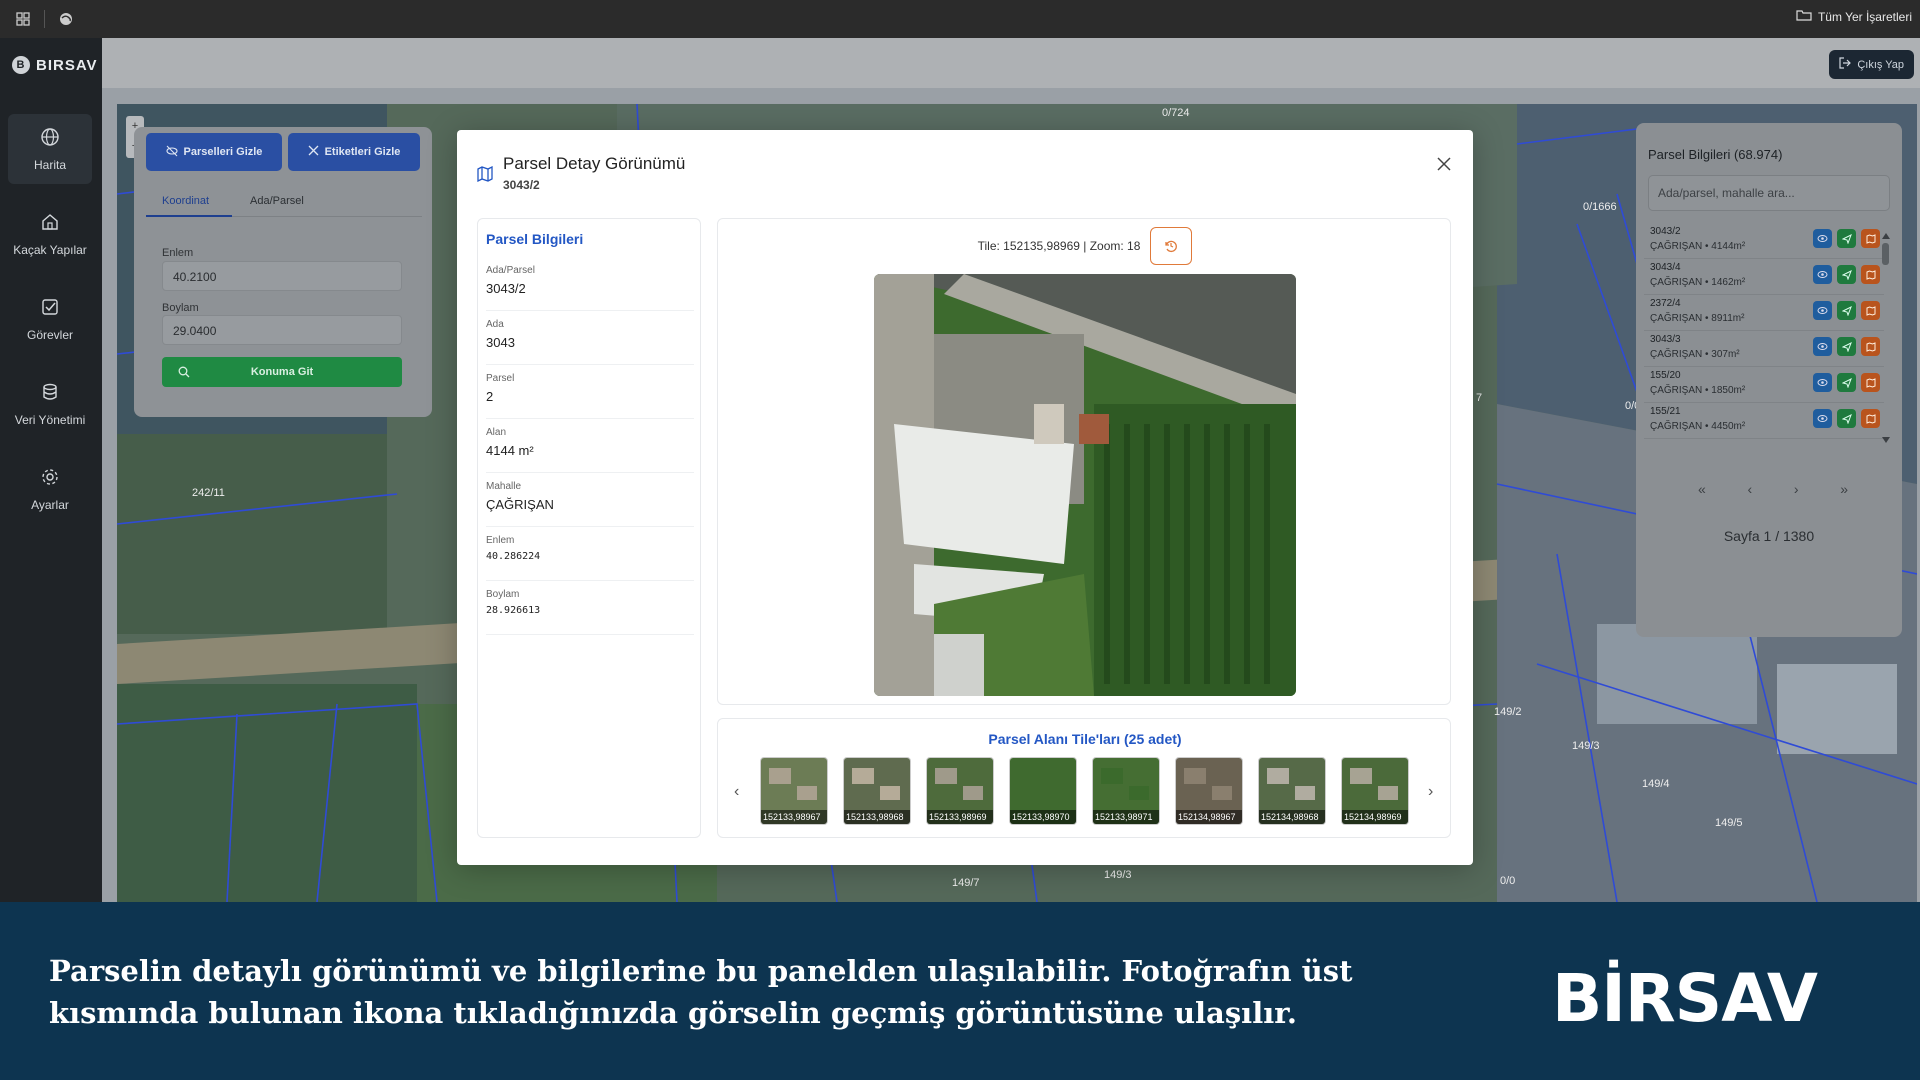 The width and height of the screenshot is (1920, 1080). Describe the element at coordinates (282, 276) in the screenshot. I see `lat-input: 40.2100` at that location.